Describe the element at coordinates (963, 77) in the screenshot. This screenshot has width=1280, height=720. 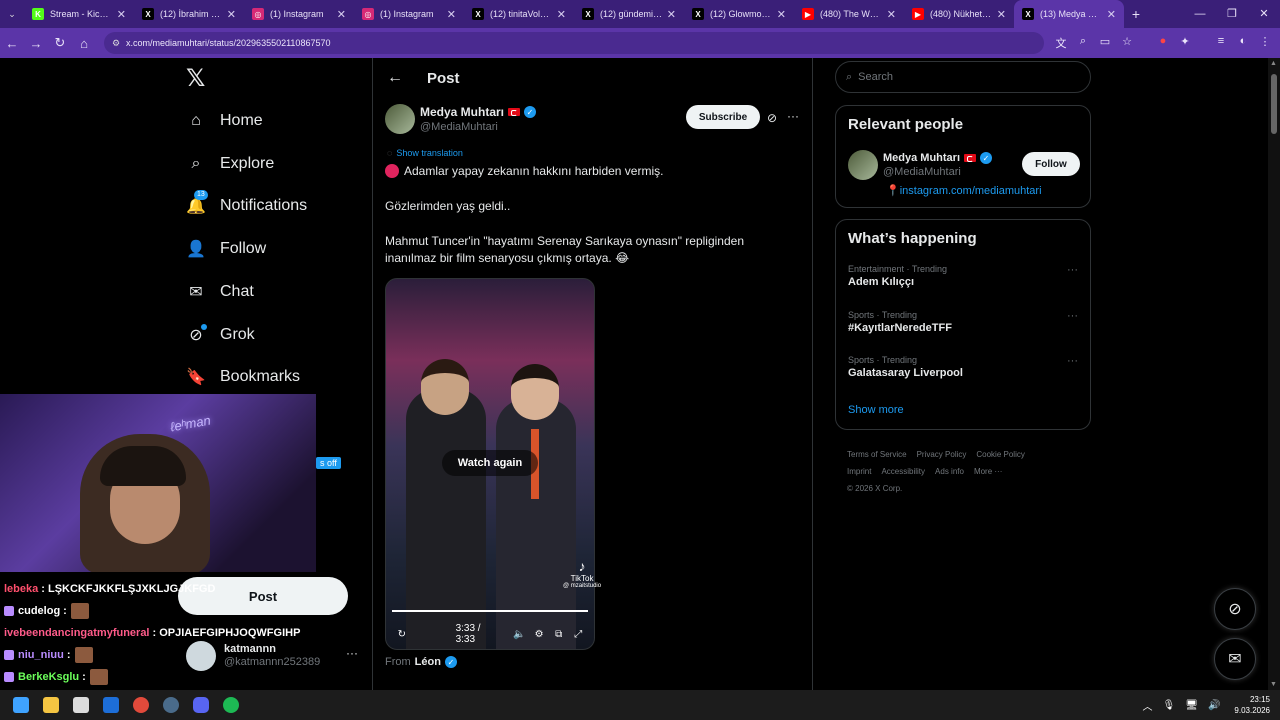
I see `search-input: ⌕ Search` at that location.